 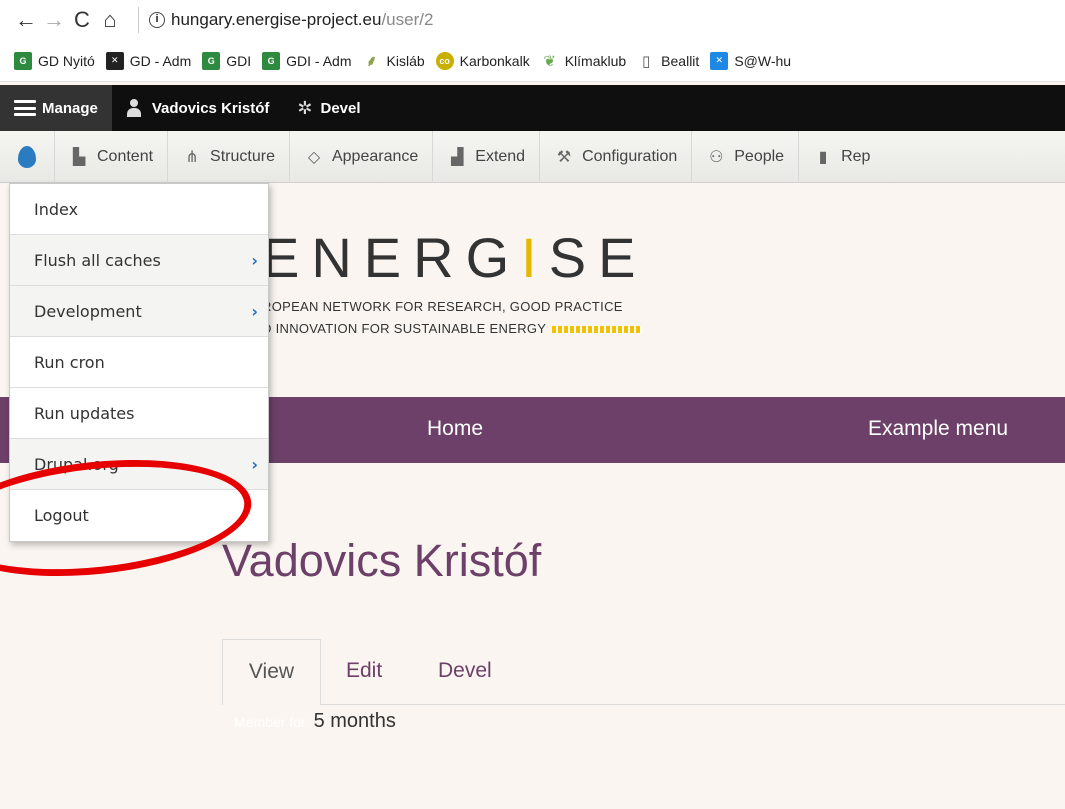 I want to click on menu-item-flush-all-caches: Flush all caches ›, so click(x=139, y=260).